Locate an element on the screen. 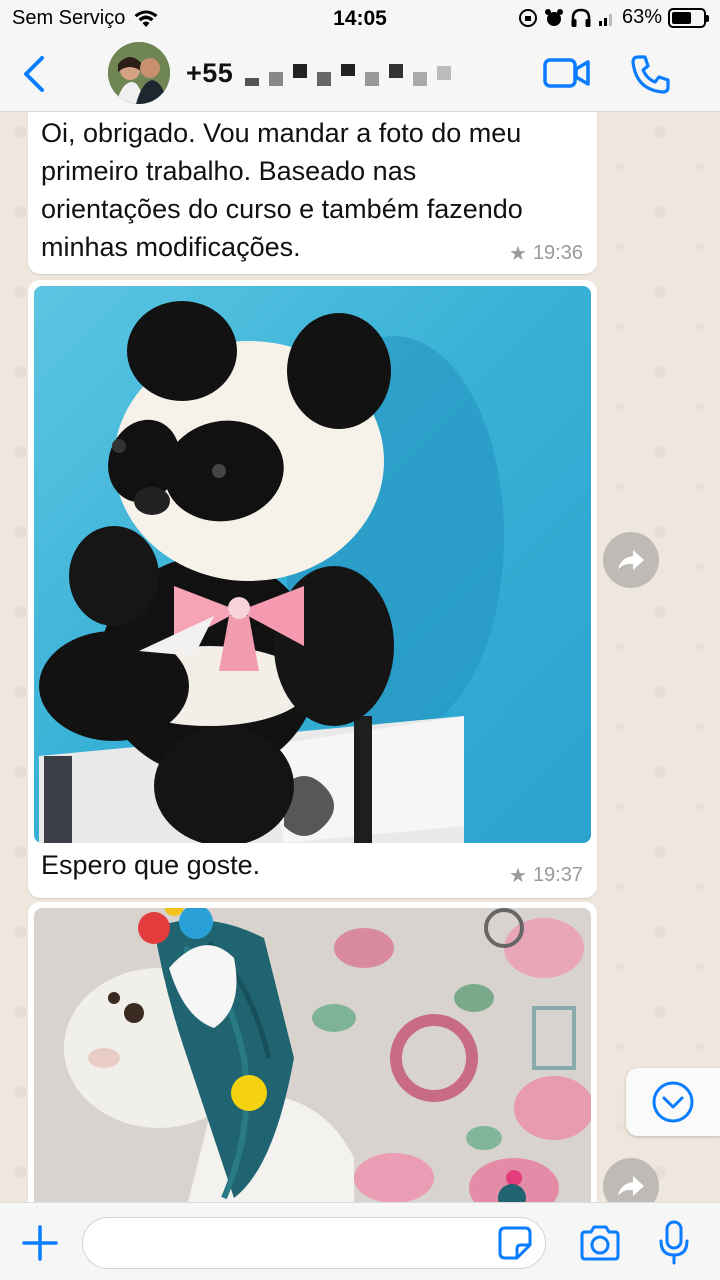 Image resolution: width=720 pixels, height=1280 pixels. message-line: orientações do curso e também fazendo is located at coordinates (282, 209).